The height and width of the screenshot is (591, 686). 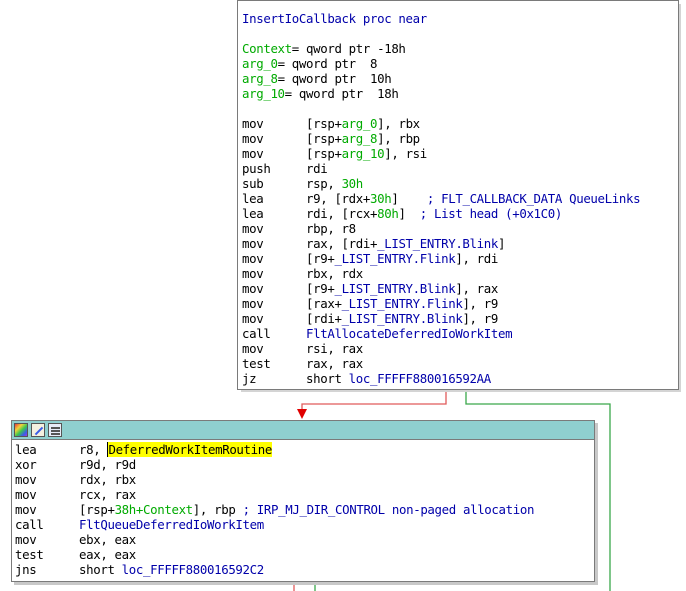 I want to click on instruction-line: mov [rdi+_LIST_ENTRY.Blink], r9, so click(x=441, y=318).